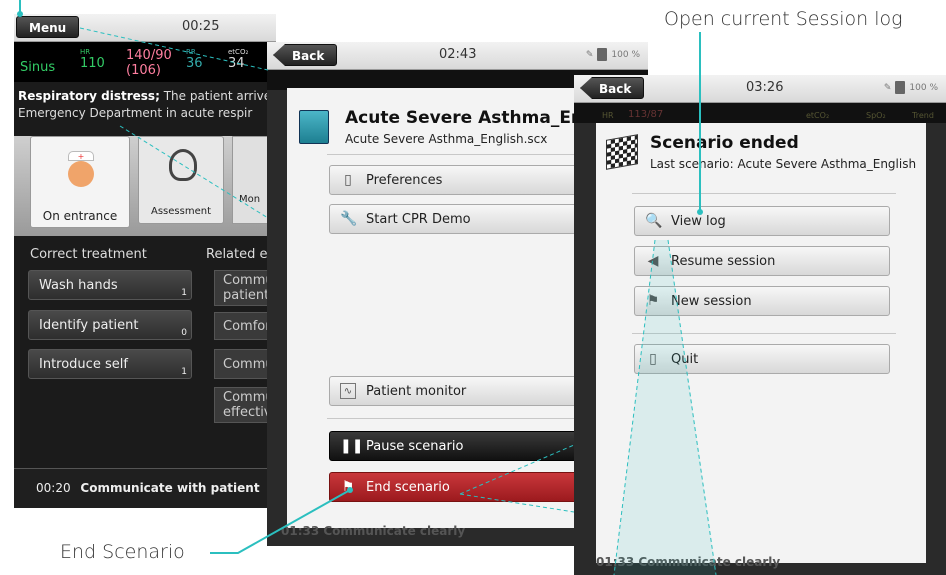 This screenshot has height=575, width=946. Describe the element at coordinates (78, 285) in the screenshot. I see `treatment-label: Wash hands` at that location.